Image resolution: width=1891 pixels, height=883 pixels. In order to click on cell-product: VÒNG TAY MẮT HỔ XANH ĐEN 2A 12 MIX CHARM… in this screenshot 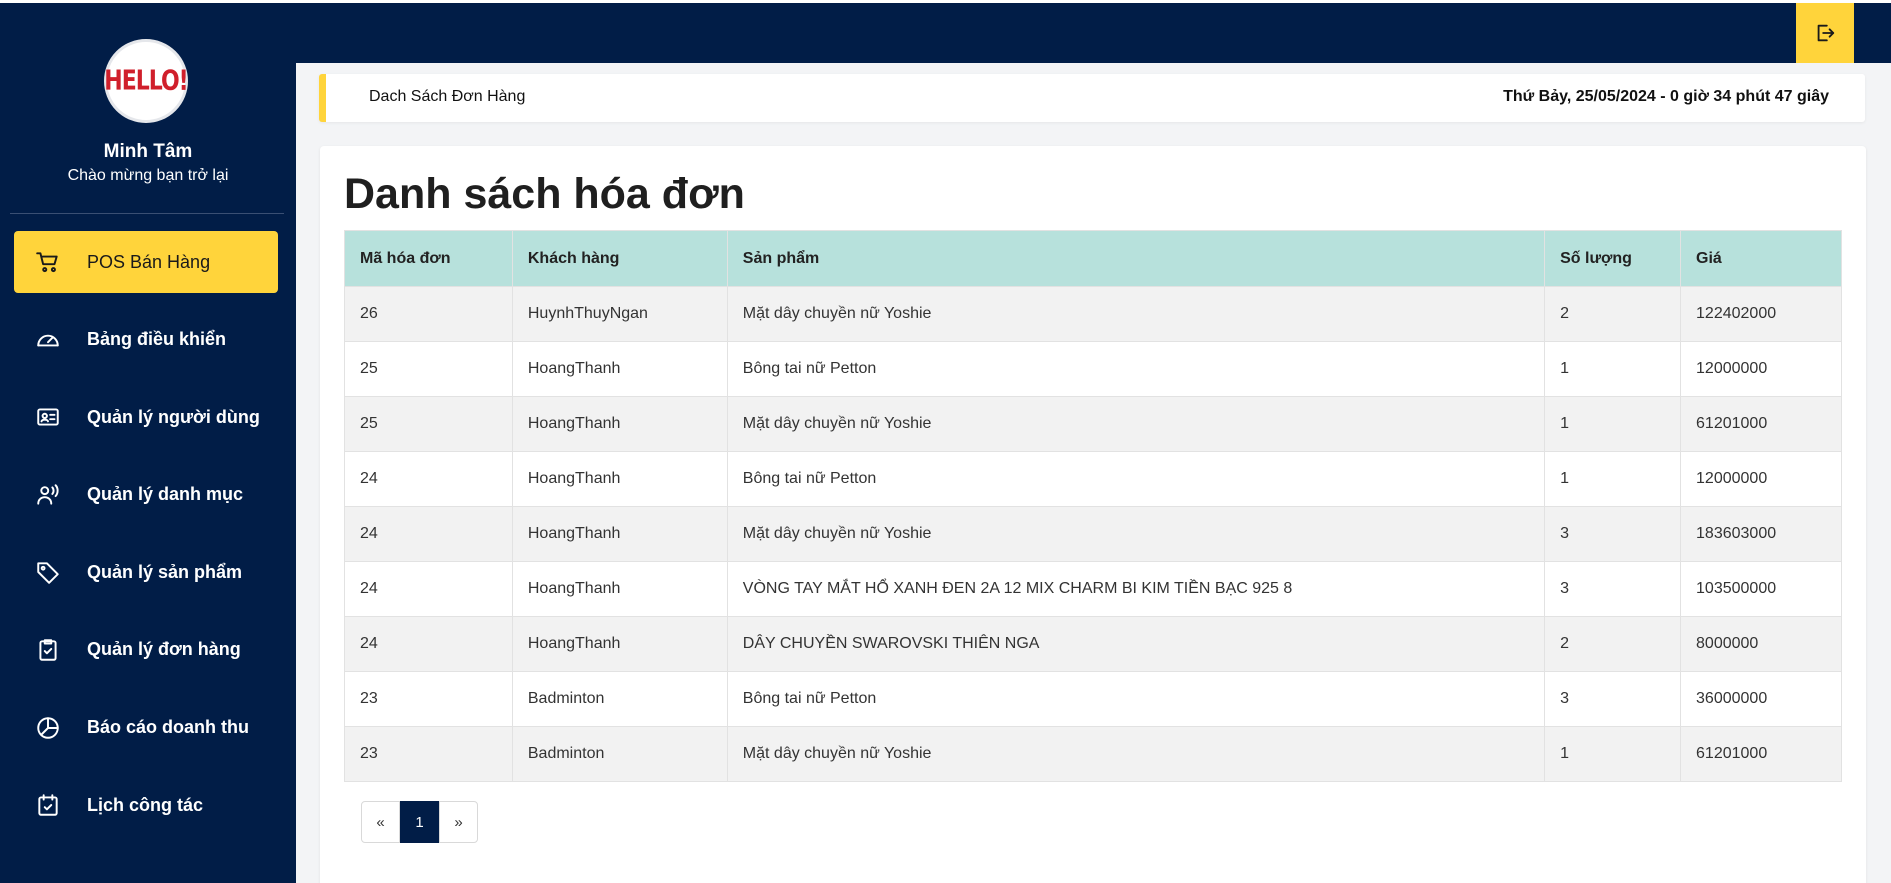, I will do `click(1136, 589)`.